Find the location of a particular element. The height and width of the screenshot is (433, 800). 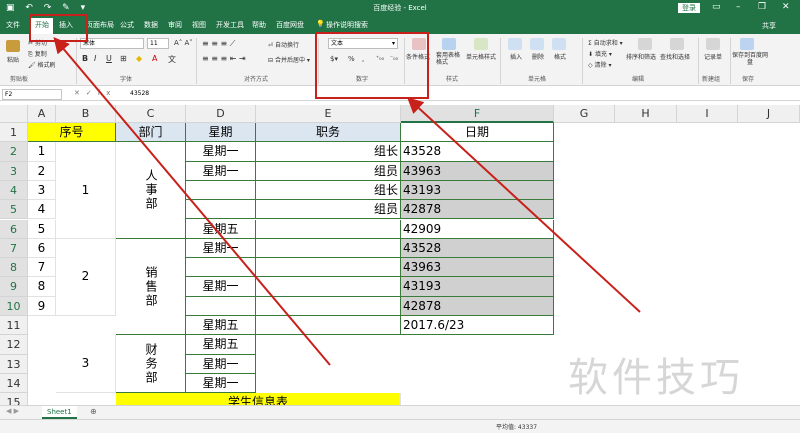

cell-d6: 星期五 is located at coordinates (221, 229).